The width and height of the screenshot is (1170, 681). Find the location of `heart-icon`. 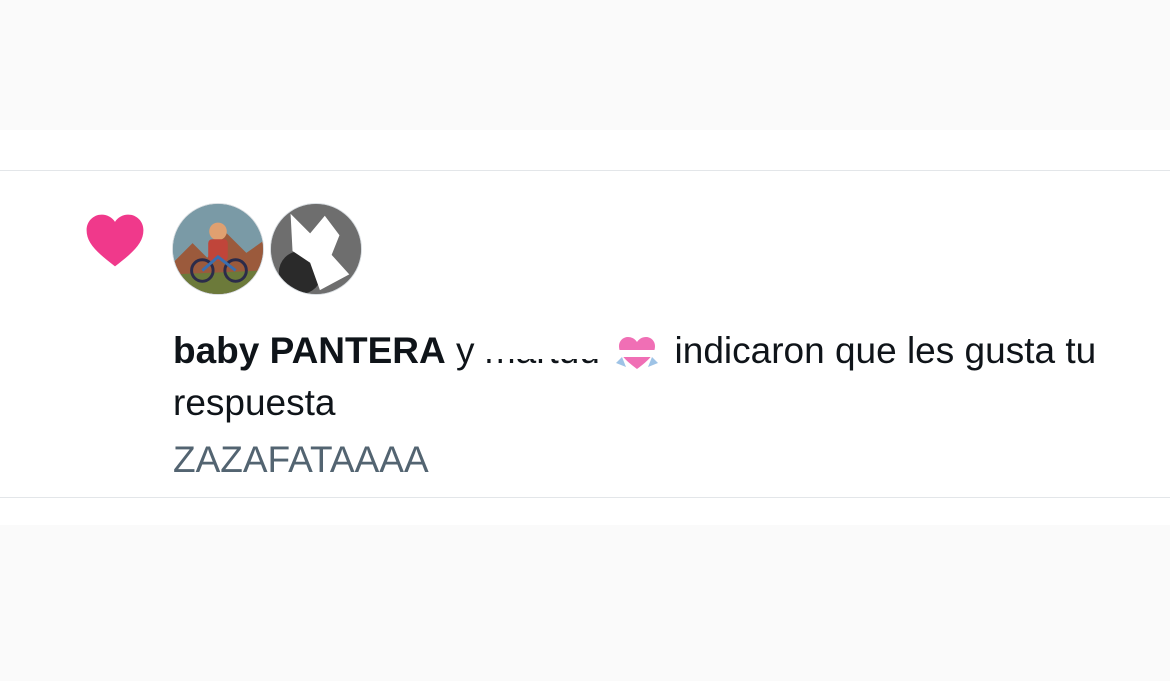

heart-icon is located at coordinates (115, 240).